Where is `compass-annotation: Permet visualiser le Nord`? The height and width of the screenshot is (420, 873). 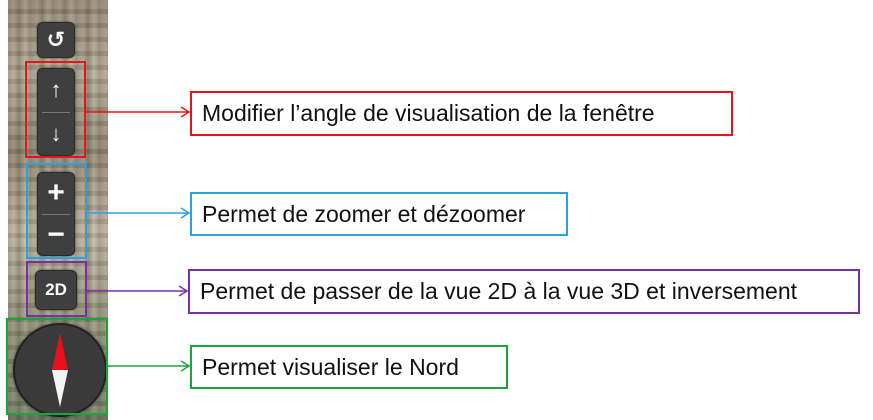 compass-annotation: Permet visualiser le Nord is located at coordinates (349, 367).